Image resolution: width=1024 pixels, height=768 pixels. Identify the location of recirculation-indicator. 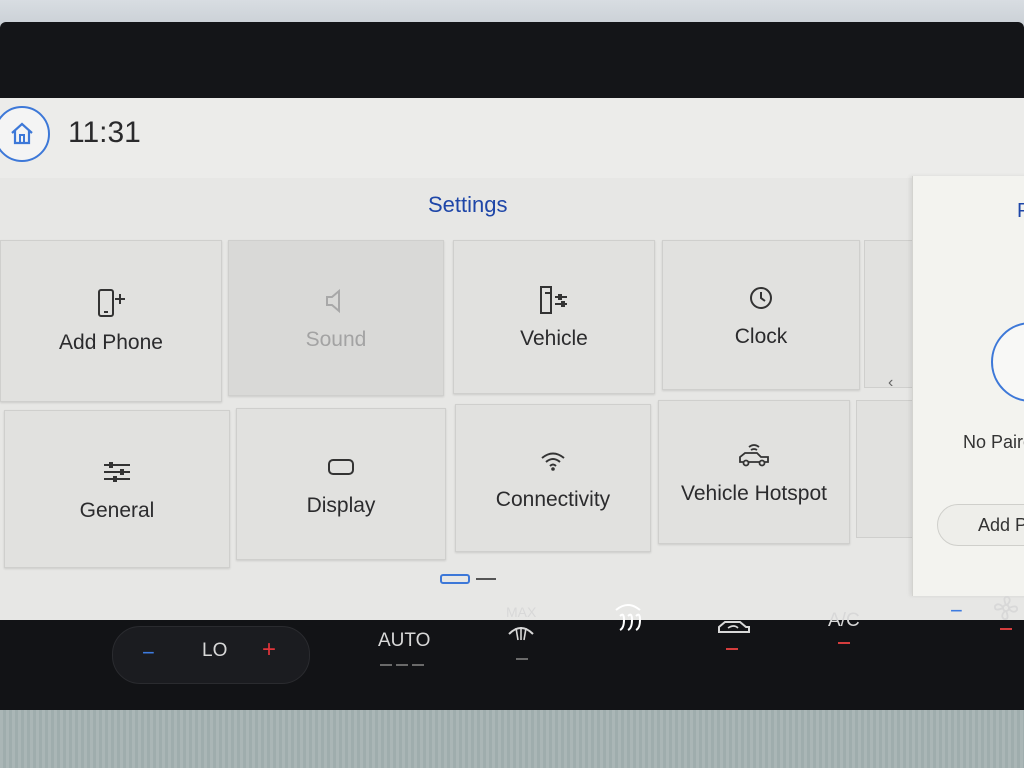
(732, 649).